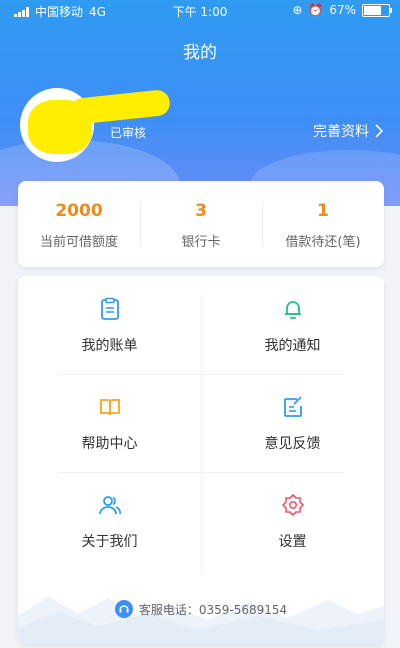  I want to click on menu-item-feedback: 意见反馈, so click(292, 423).